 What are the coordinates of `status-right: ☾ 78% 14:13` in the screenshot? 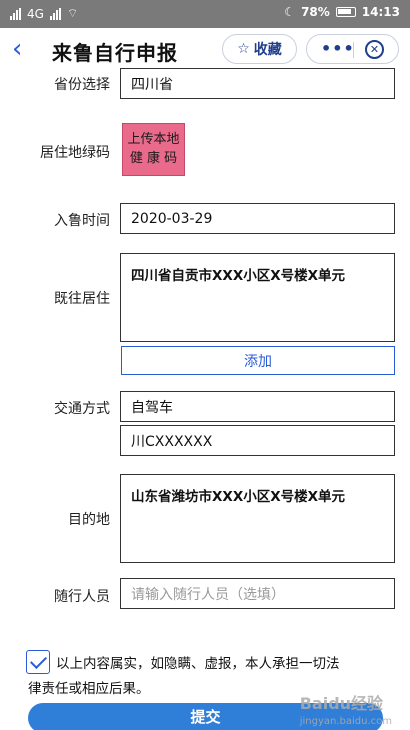 It's located at (342, 12).